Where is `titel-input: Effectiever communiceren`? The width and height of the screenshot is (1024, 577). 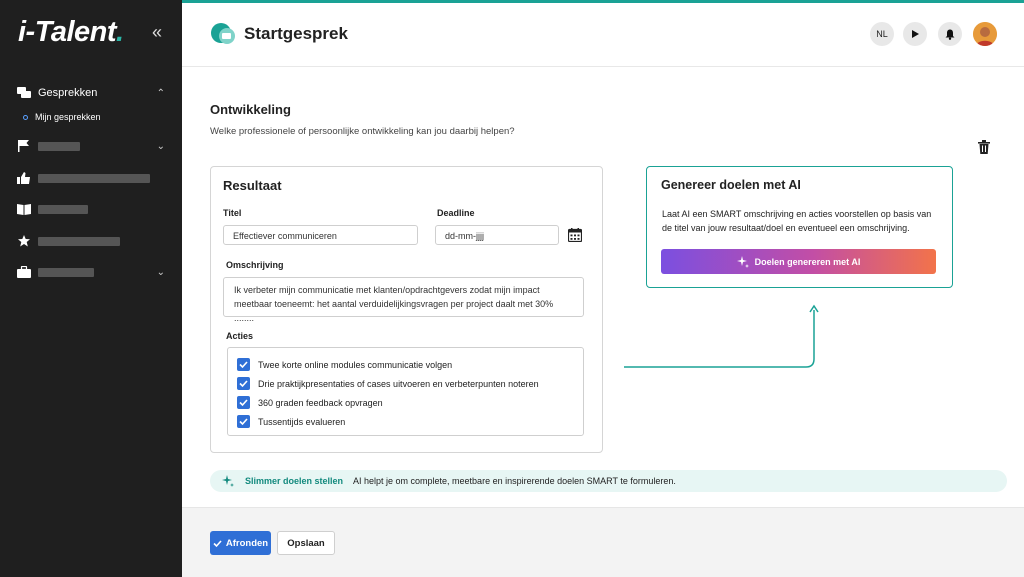 titel-input: Effectiever communiceren is located at coordinates (320, 235).